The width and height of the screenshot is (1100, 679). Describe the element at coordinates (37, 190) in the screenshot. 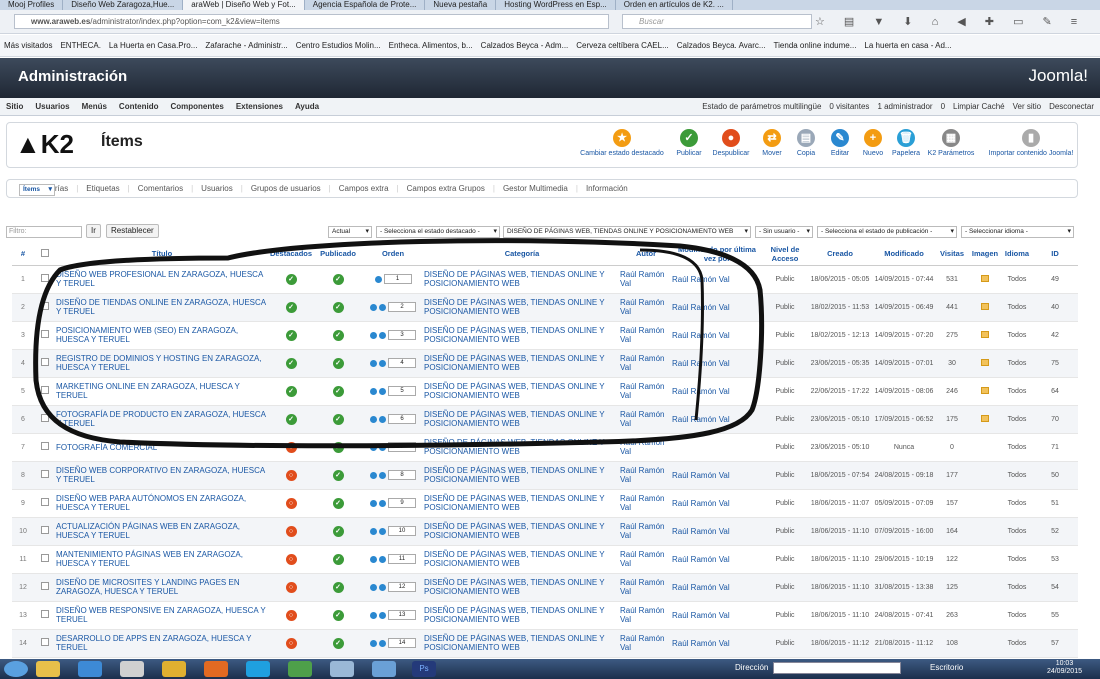

I see `subnav-item: Ítems` at that location.